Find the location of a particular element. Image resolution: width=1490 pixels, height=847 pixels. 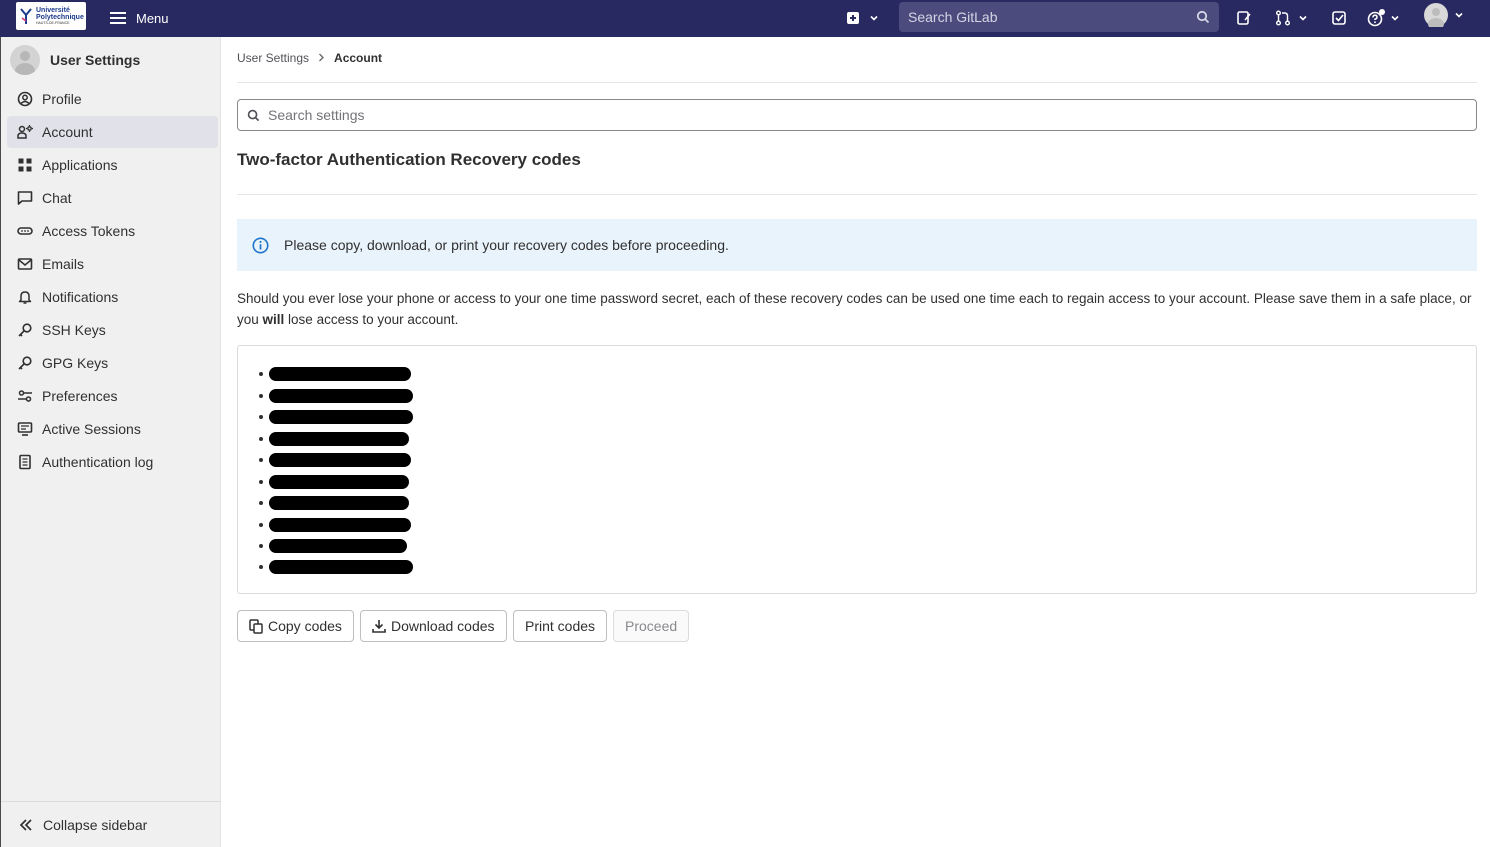

sidebar-item-access-tokens: Access Tokens is located at coordinates (112, 231).